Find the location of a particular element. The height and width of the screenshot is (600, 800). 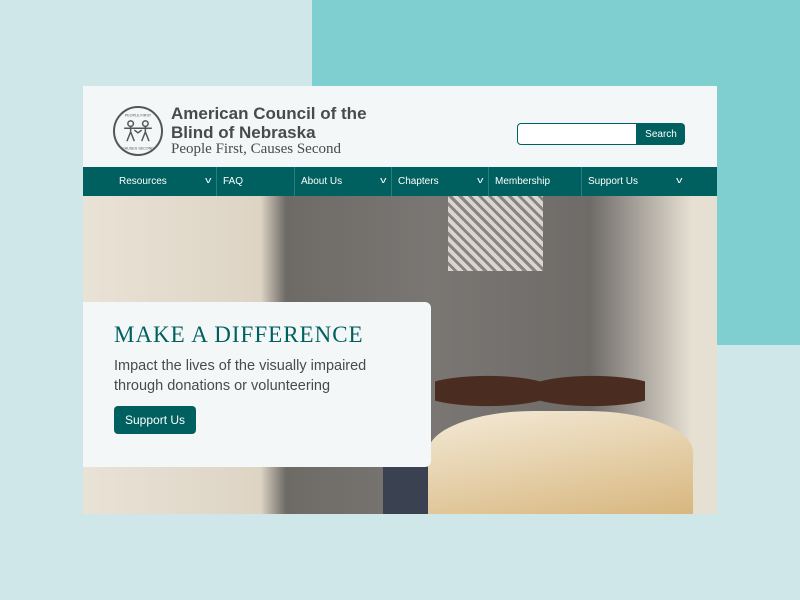

nav-label: About Us is located at coordinates (322, 181).